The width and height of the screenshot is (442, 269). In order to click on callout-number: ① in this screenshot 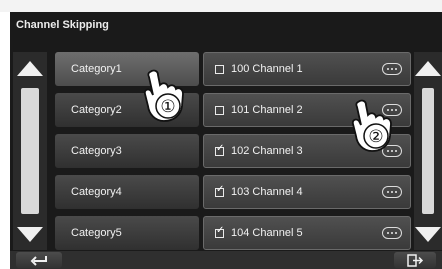, I will do `click(167, 107)`.